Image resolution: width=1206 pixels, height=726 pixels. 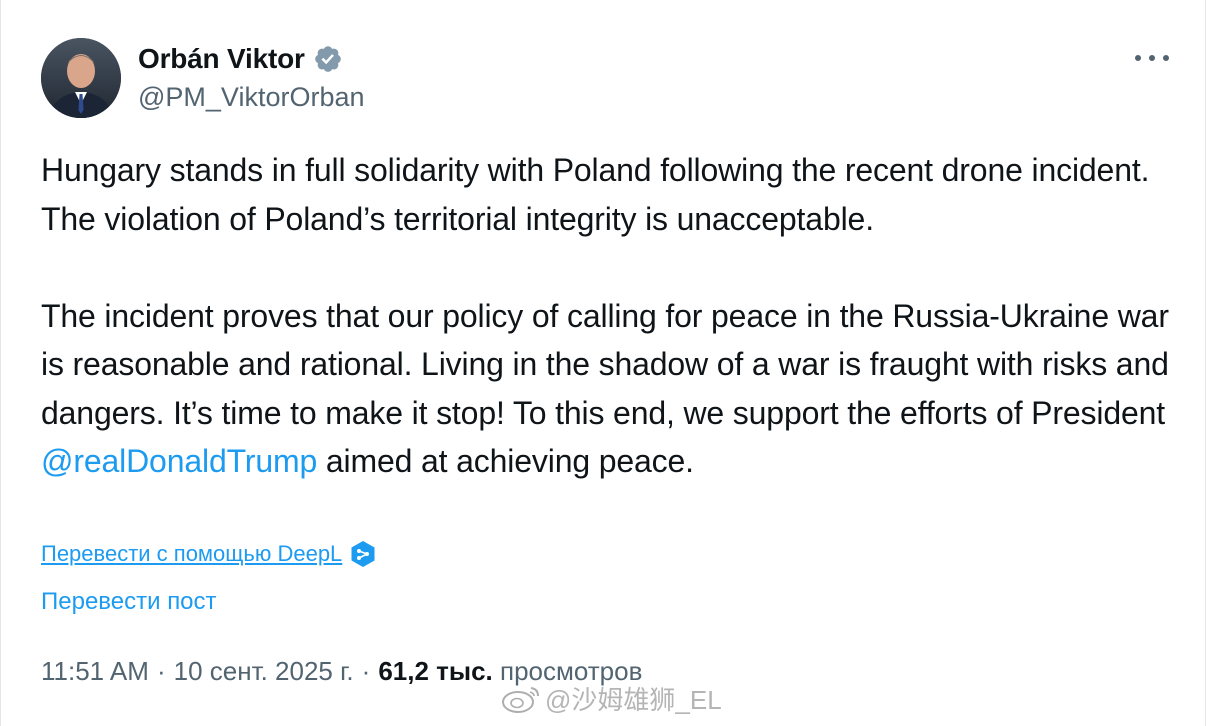 What do you see at coordinates (251, 97) in the screenshot?
I see `author-handle: @PM_ViktorOrban` at bounding box center [251, 97].